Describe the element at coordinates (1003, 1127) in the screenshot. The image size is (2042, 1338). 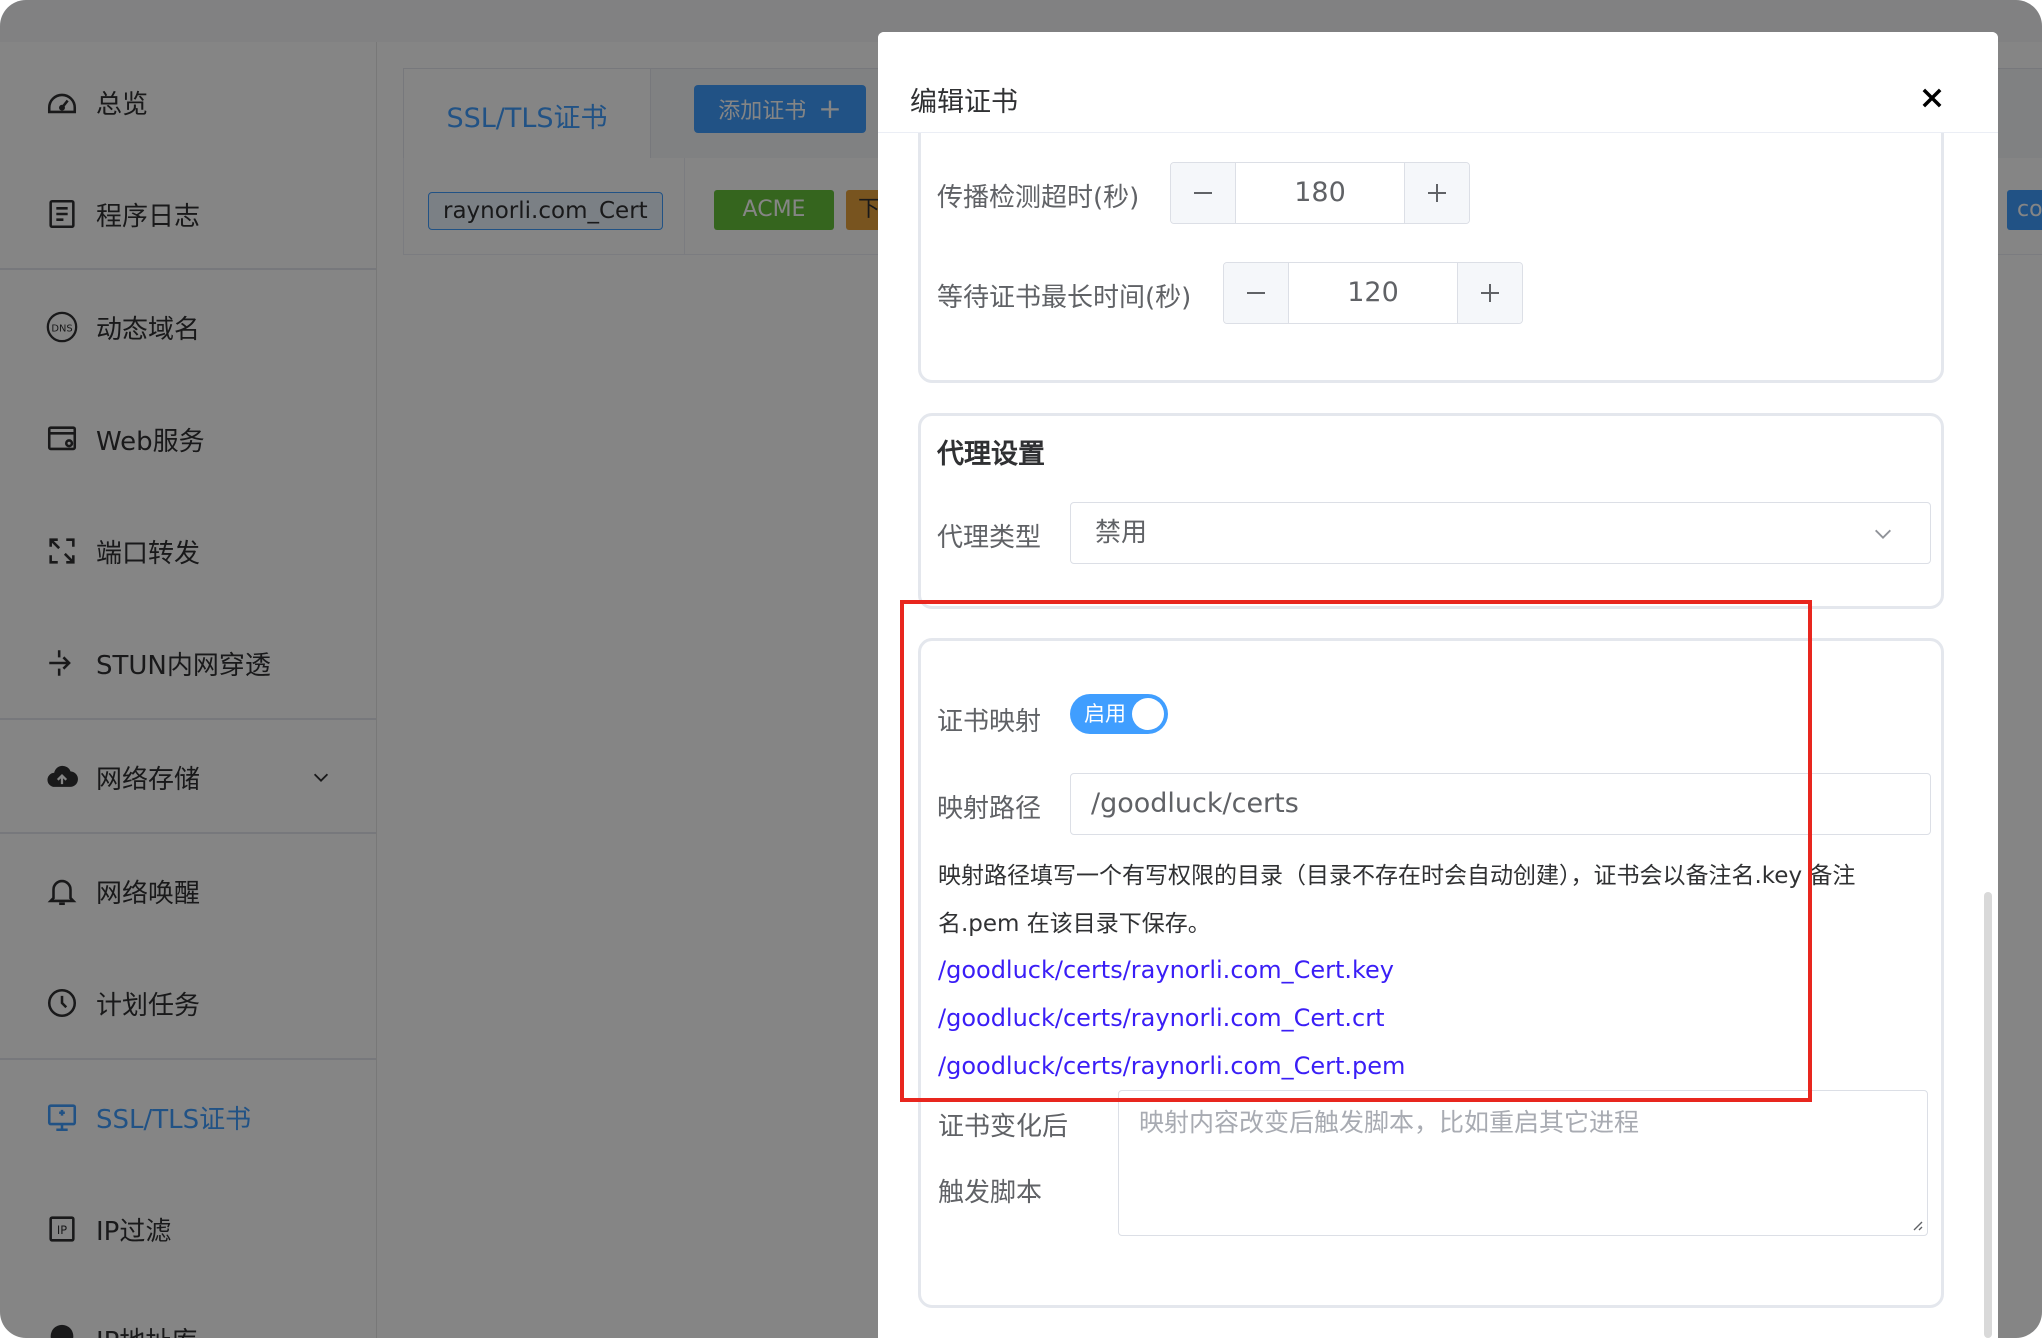
I see `script-label-line1: 证书变化后` at that location.